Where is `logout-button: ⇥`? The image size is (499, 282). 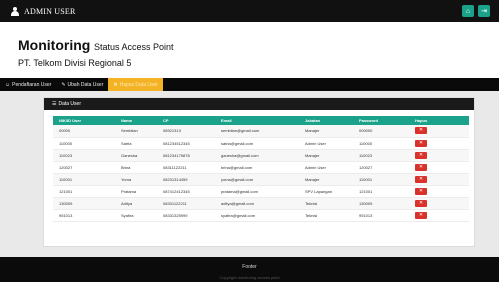
logout-button: ⇥ is located at coordinates (484, 11).